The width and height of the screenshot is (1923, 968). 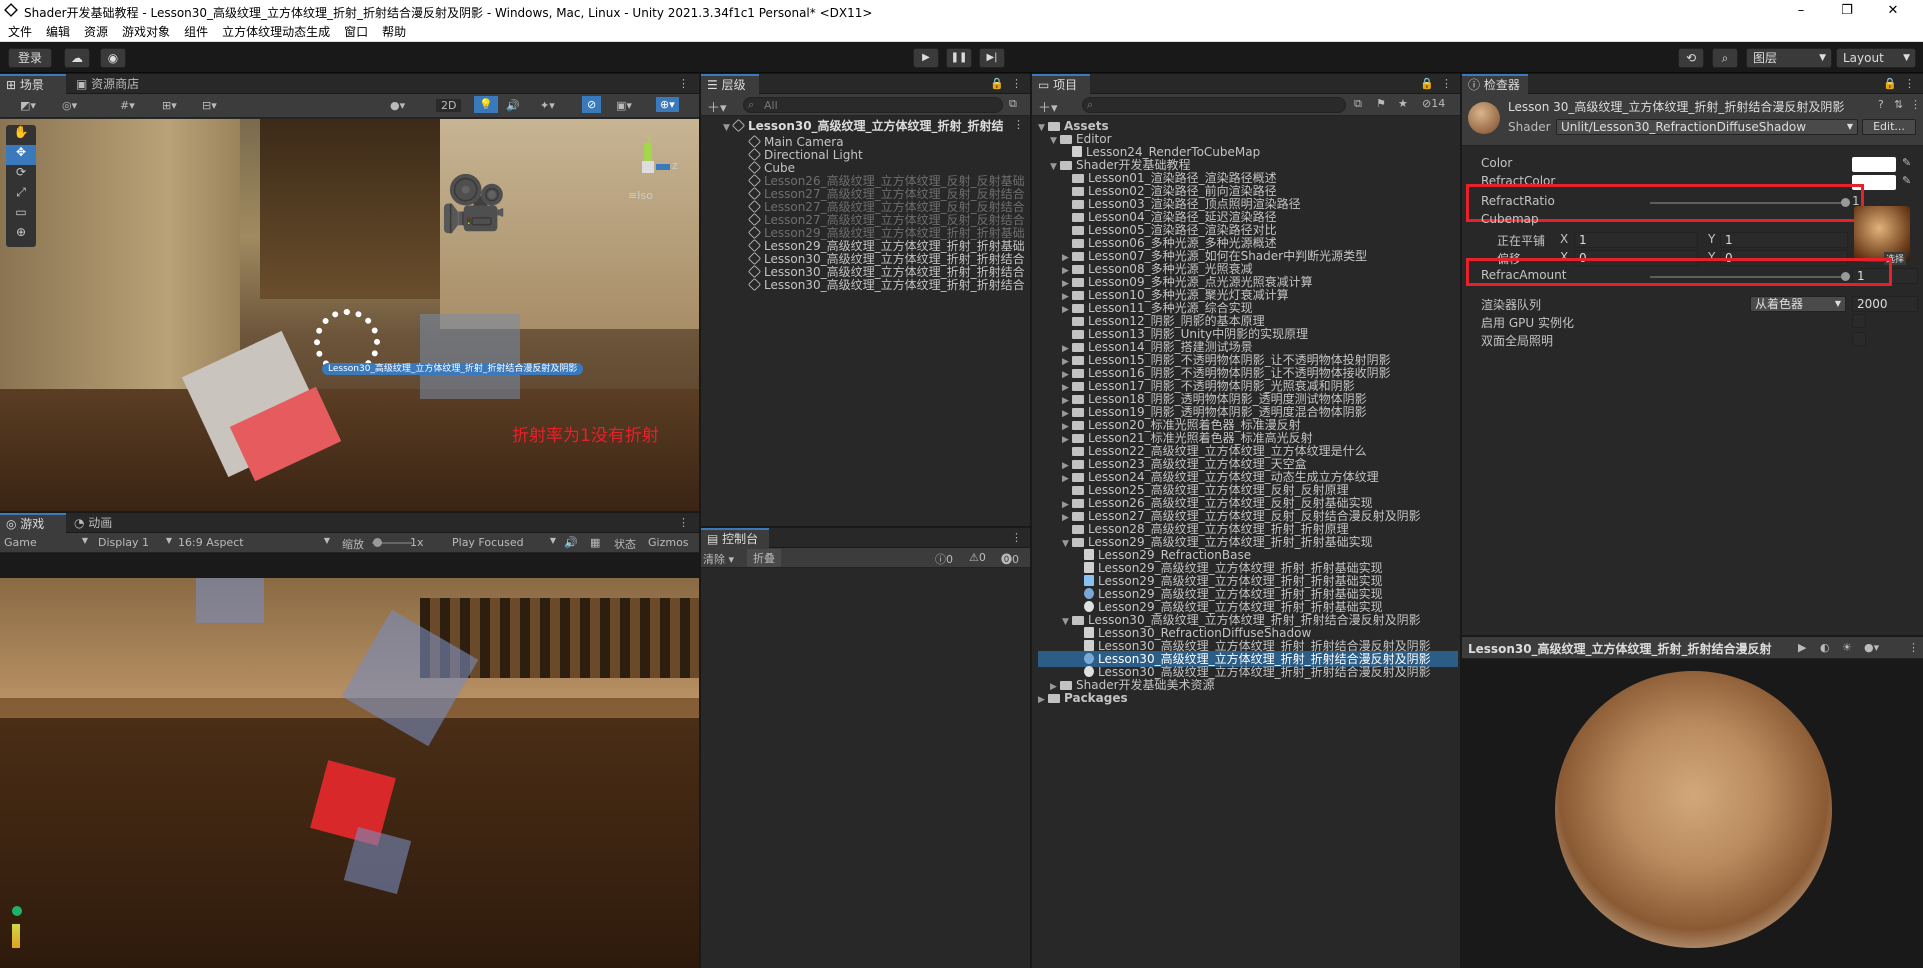 What do you see at coordinates (30, 58) in the screenshot?
I see `login-button: 登录` at bounding box center [30, 58].